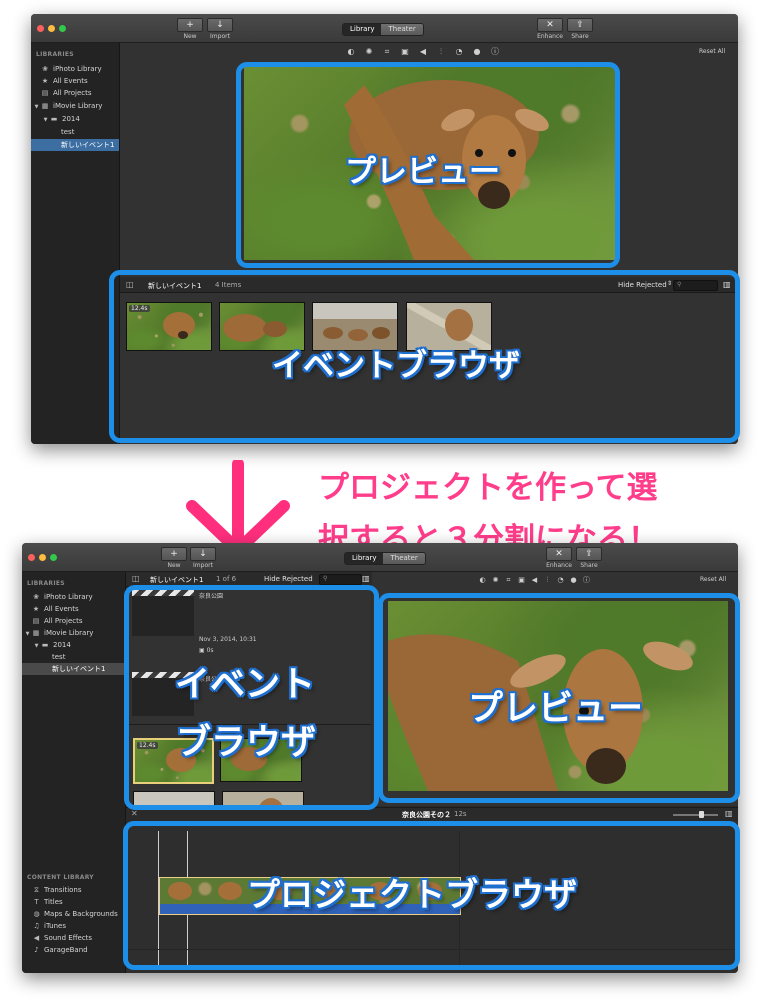 The image size is (769, 1000). I want to click on event-browser-label-line1: イベント, so click(245, 685).